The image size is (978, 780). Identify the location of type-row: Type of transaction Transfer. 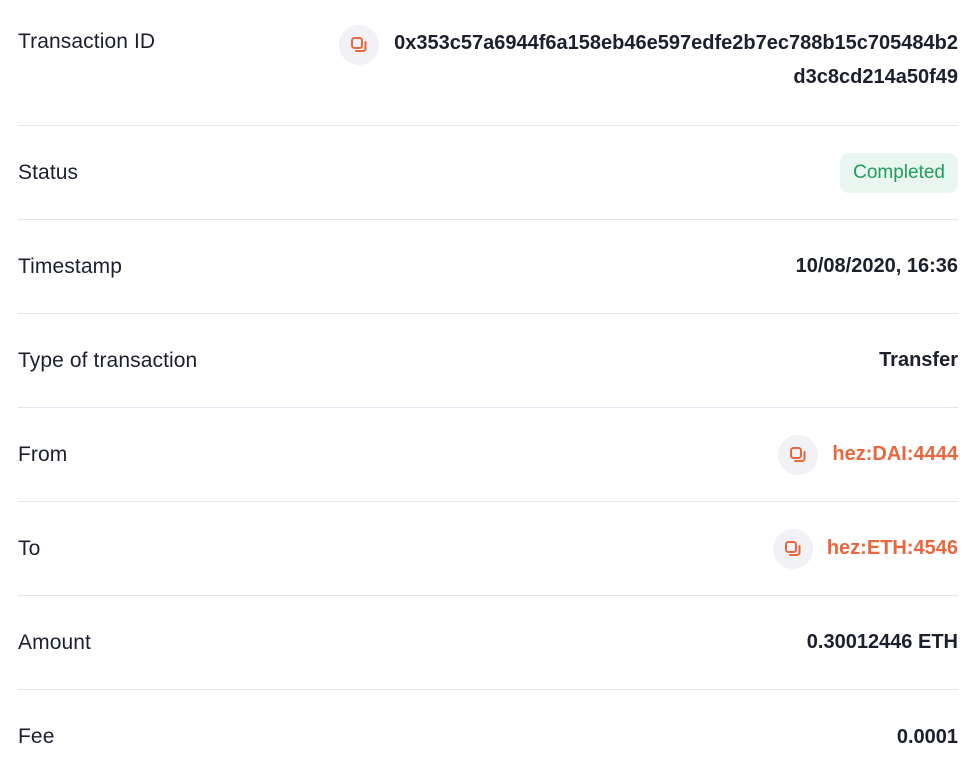
(488, 361).